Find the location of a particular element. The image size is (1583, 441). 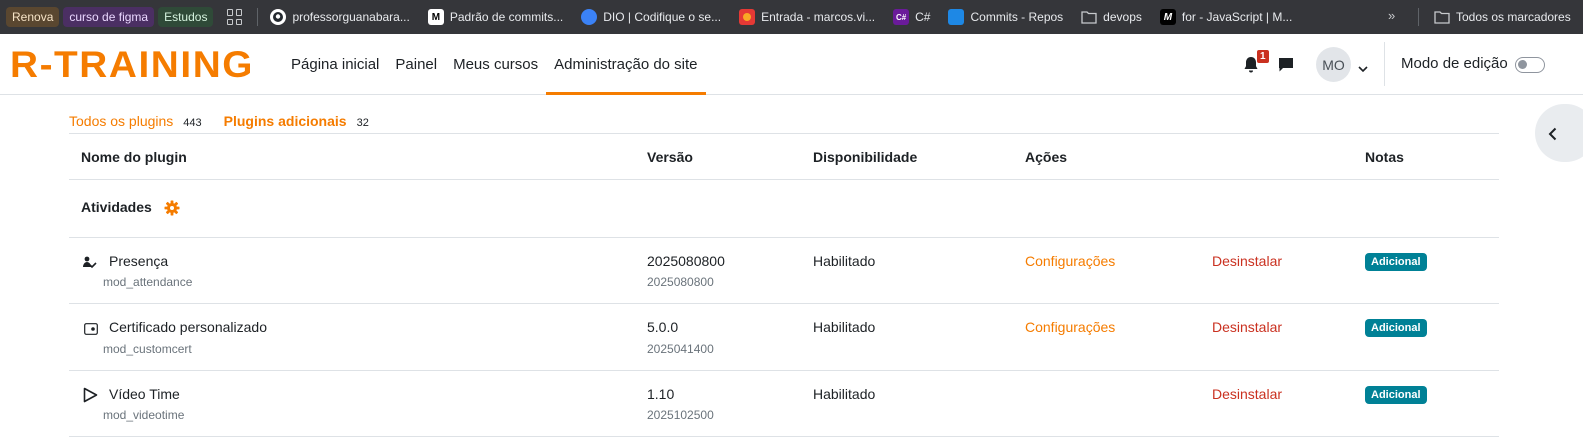

attendance-icon is located at coordinates (89, 265).